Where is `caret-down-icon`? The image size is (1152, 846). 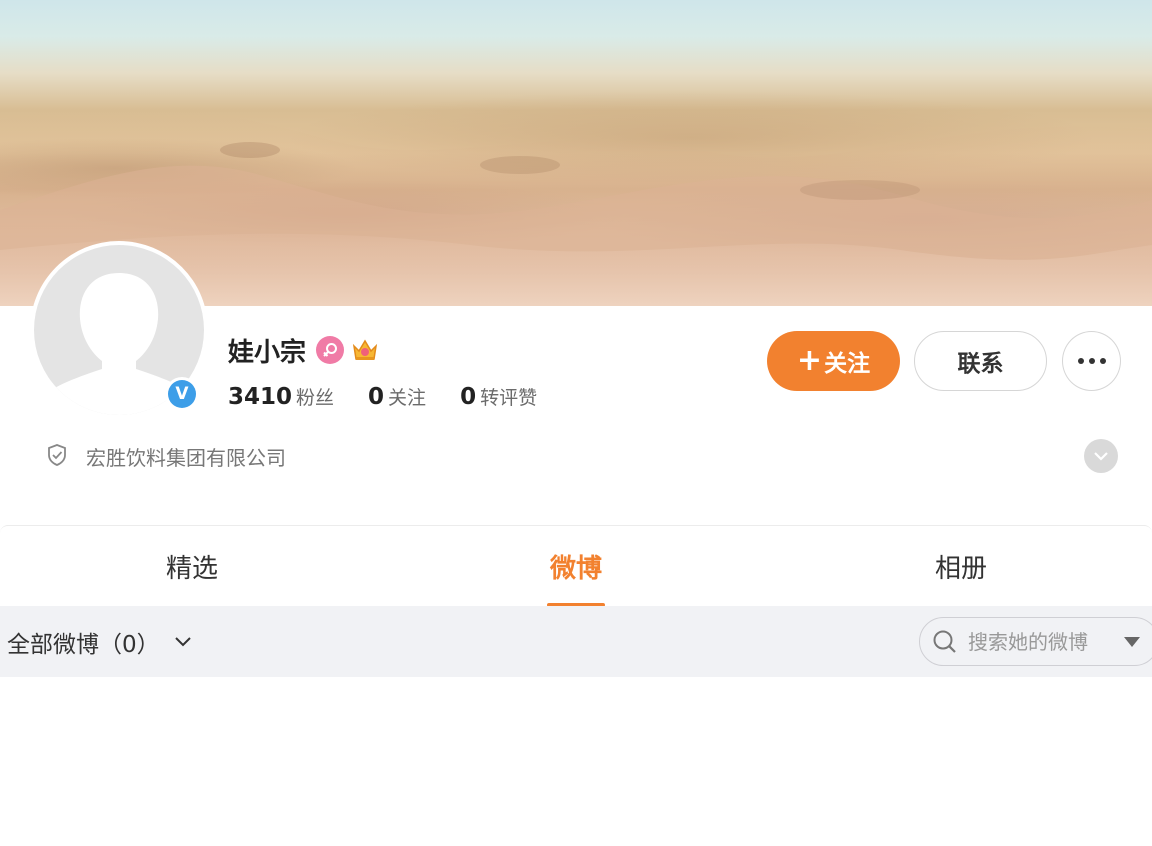
caret-down-icon is located at coordinates (1132, 642).